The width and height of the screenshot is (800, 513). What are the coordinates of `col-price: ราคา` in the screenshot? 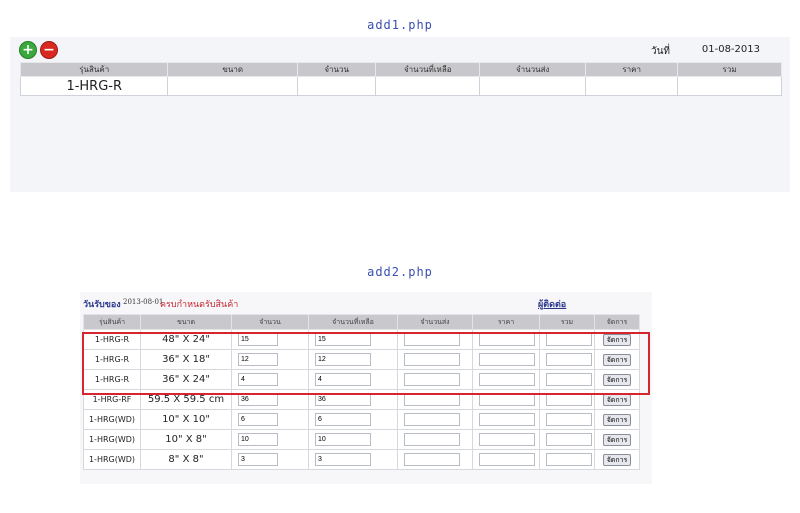 It's located at (506, 322).